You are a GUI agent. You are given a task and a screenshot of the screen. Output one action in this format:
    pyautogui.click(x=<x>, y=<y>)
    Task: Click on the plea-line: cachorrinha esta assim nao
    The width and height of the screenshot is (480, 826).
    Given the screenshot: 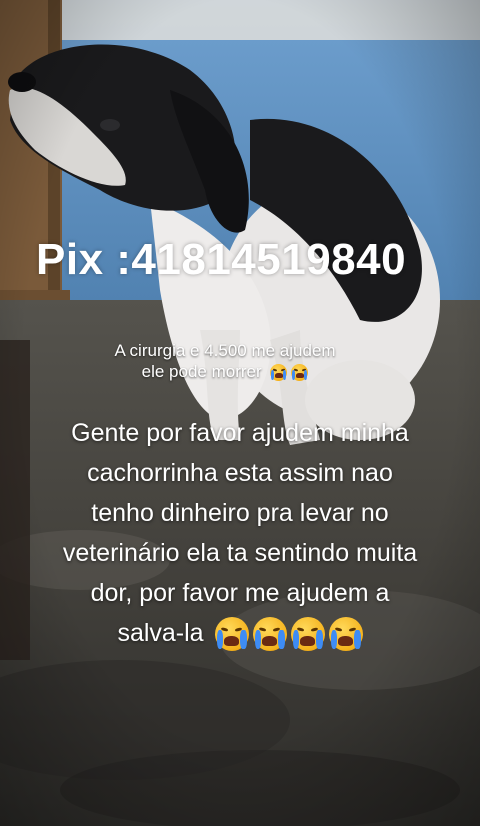 What is the action you would take?
    pyautogui.click(x=240, y=473)
    